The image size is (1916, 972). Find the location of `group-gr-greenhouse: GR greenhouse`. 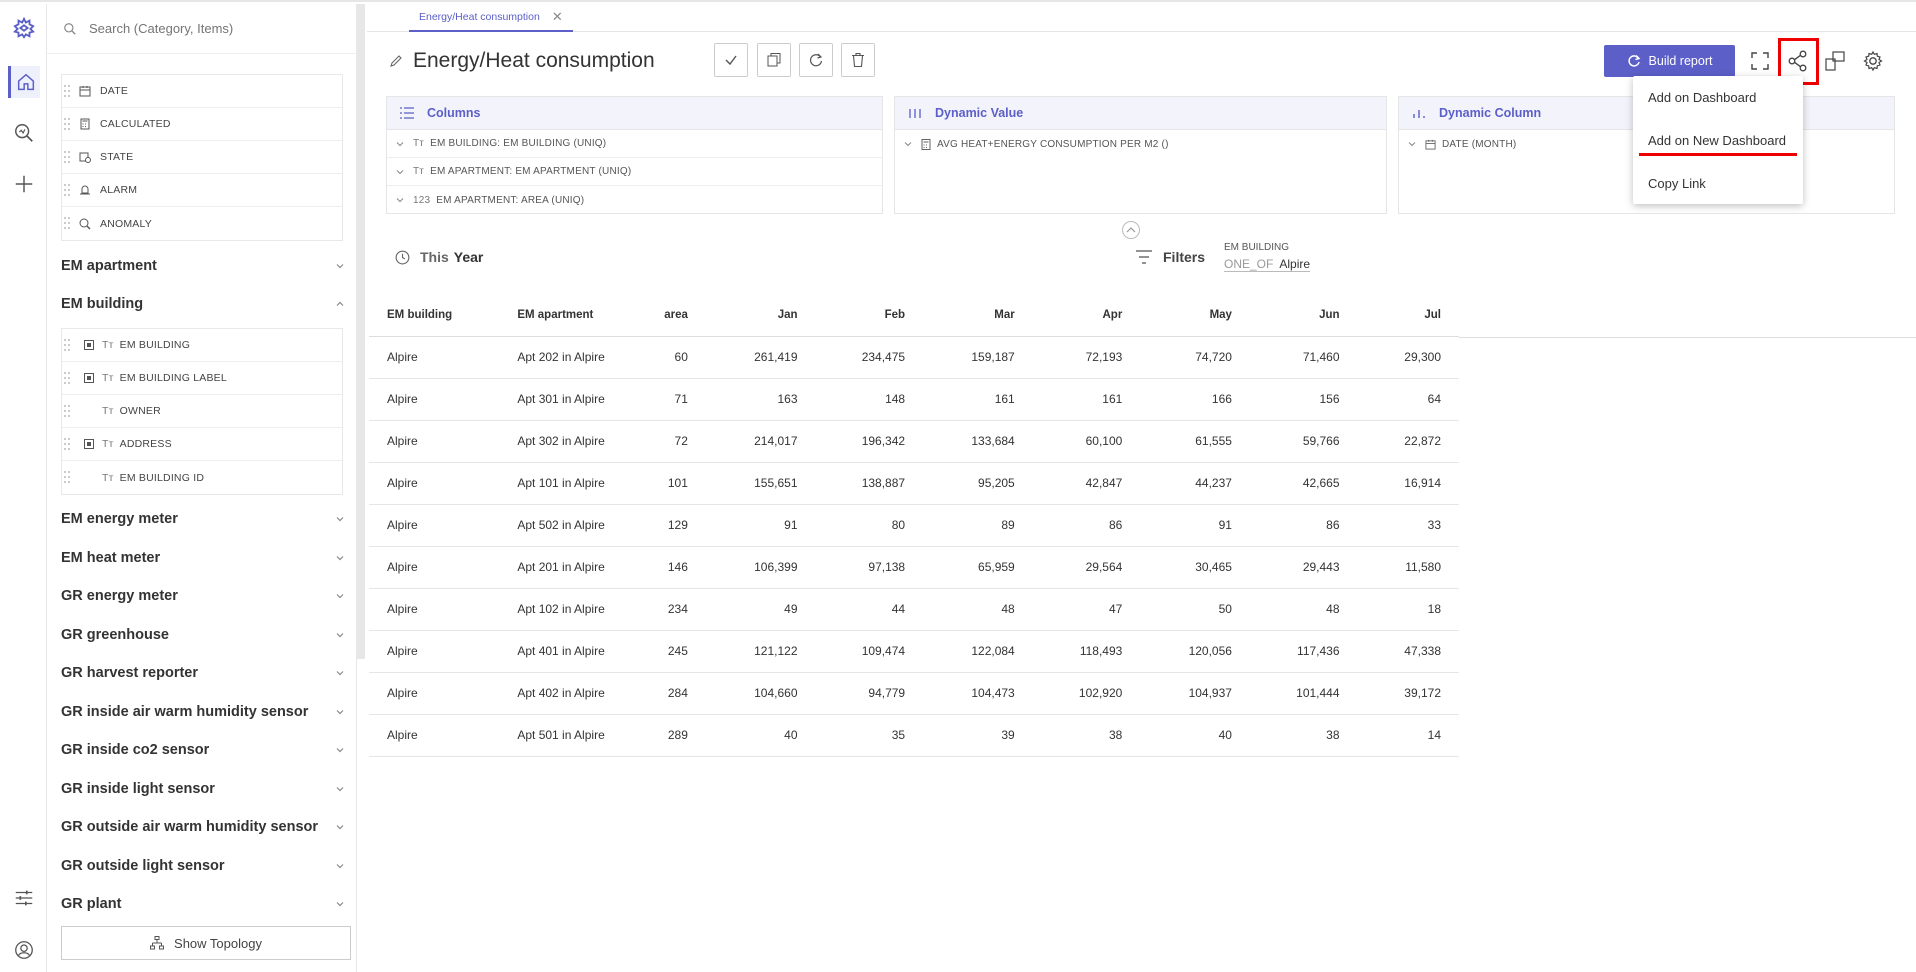

group-gr-greenhouse: GR greenhouse is located at coordinates (203, 635).